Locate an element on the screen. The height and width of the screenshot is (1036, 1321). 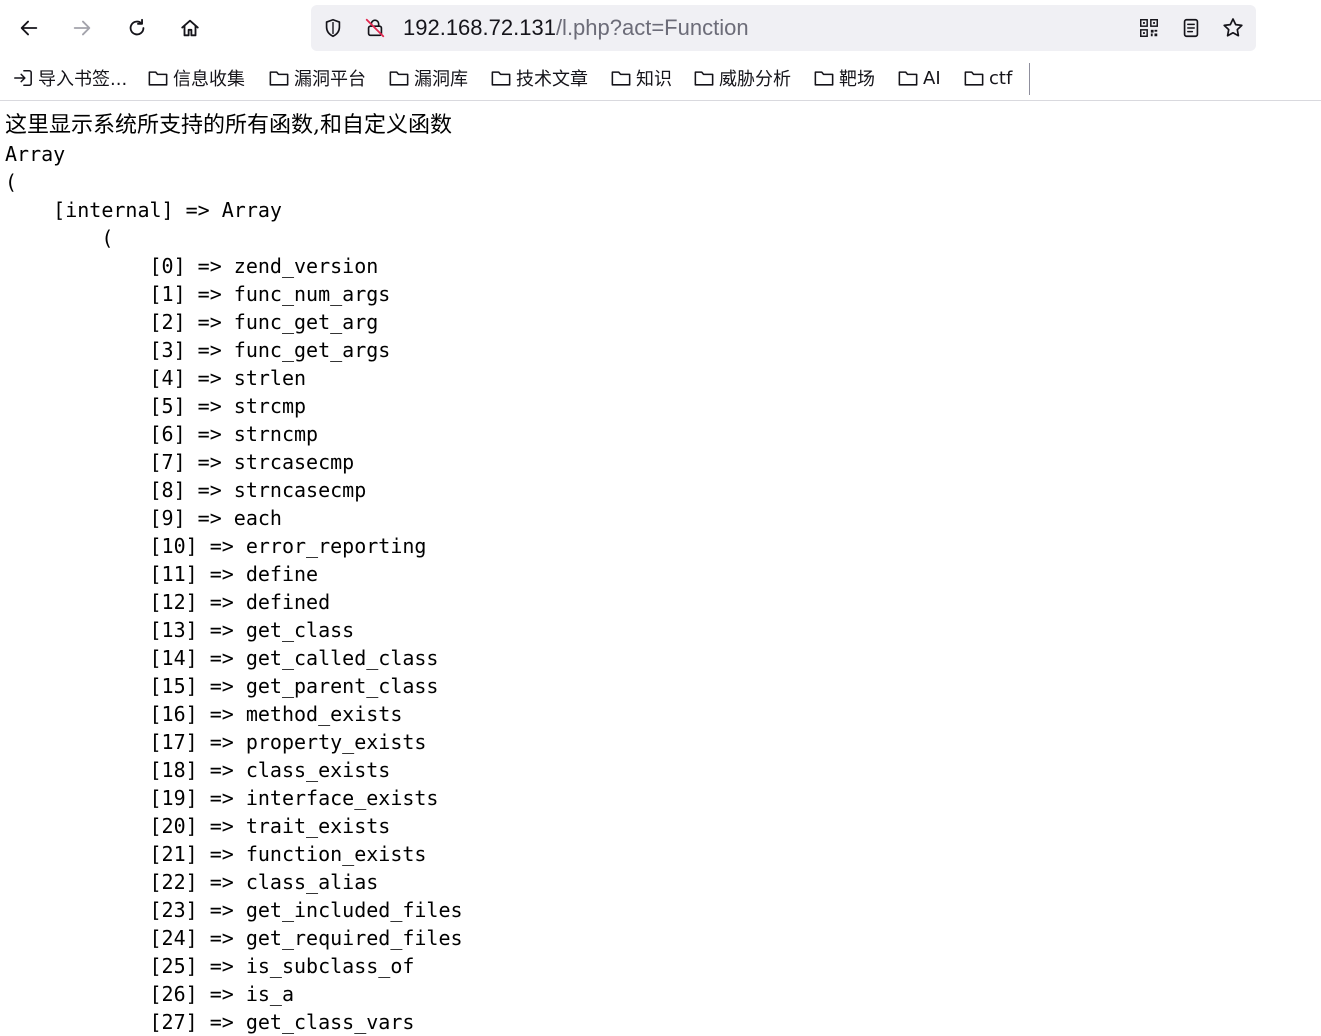
back-button is located at coordinates (29, 28).